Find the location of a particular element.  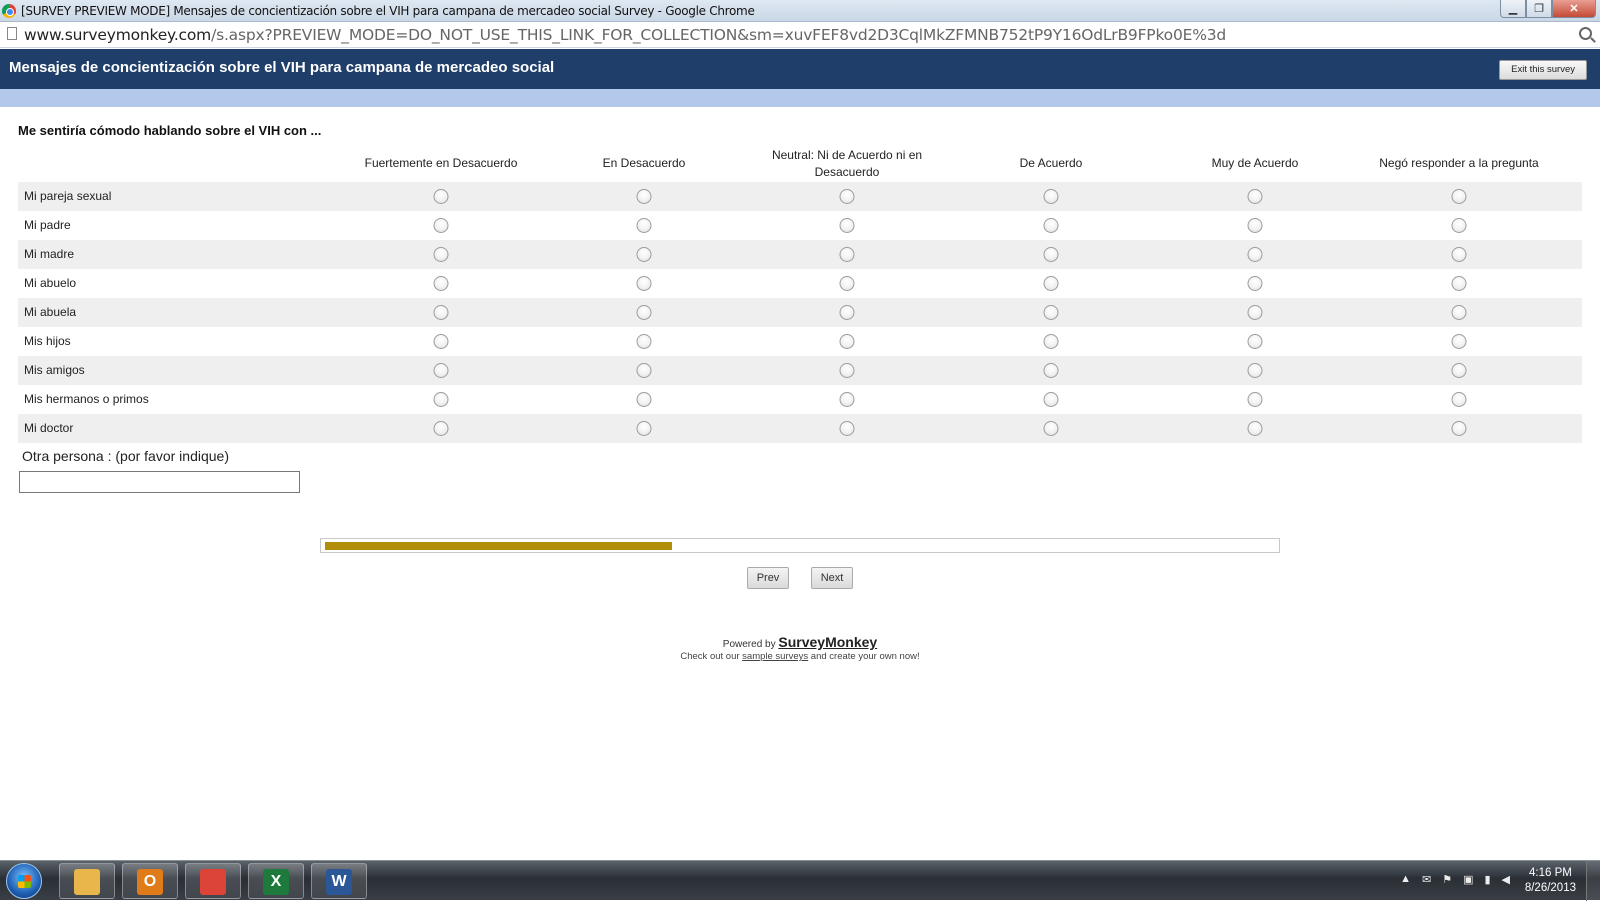

powered-by: Powered by SurveyMonkey is located at coordinates (800, 642).